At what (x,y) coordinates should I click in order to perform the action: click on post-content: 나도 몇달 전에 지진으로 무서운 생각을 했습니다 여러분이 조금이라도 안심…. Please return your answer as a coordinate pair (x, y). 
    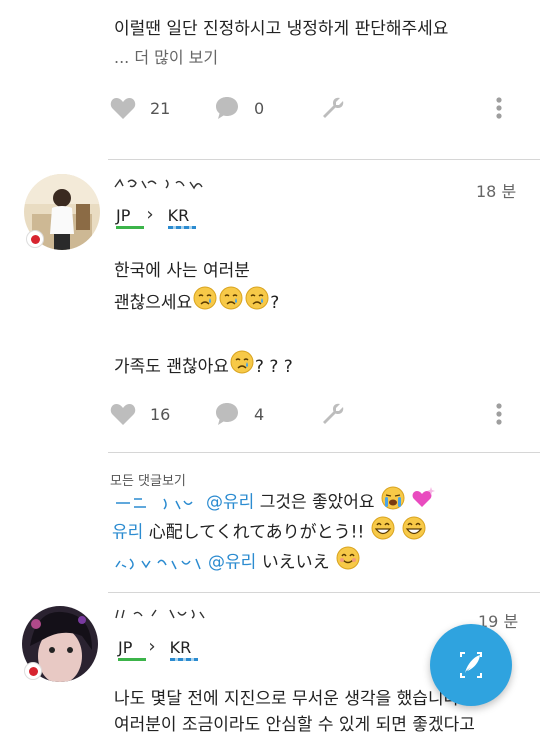
    Looking at the image, I should click on (294, 711).